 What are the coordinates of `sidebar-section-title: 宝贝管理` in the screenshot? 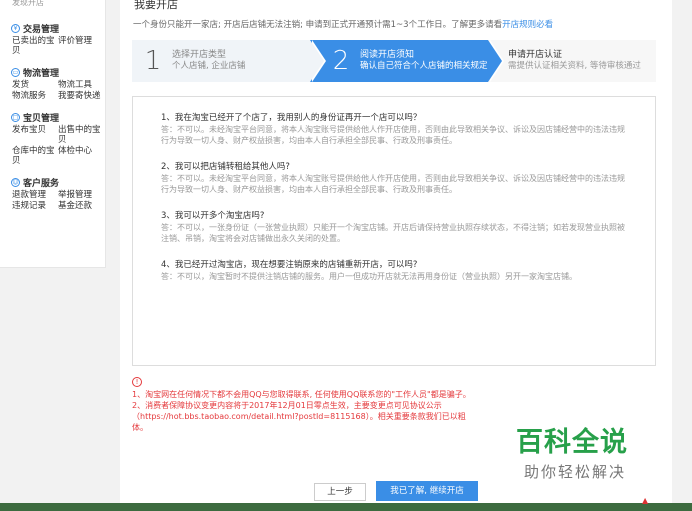 It's located at (41, 118).